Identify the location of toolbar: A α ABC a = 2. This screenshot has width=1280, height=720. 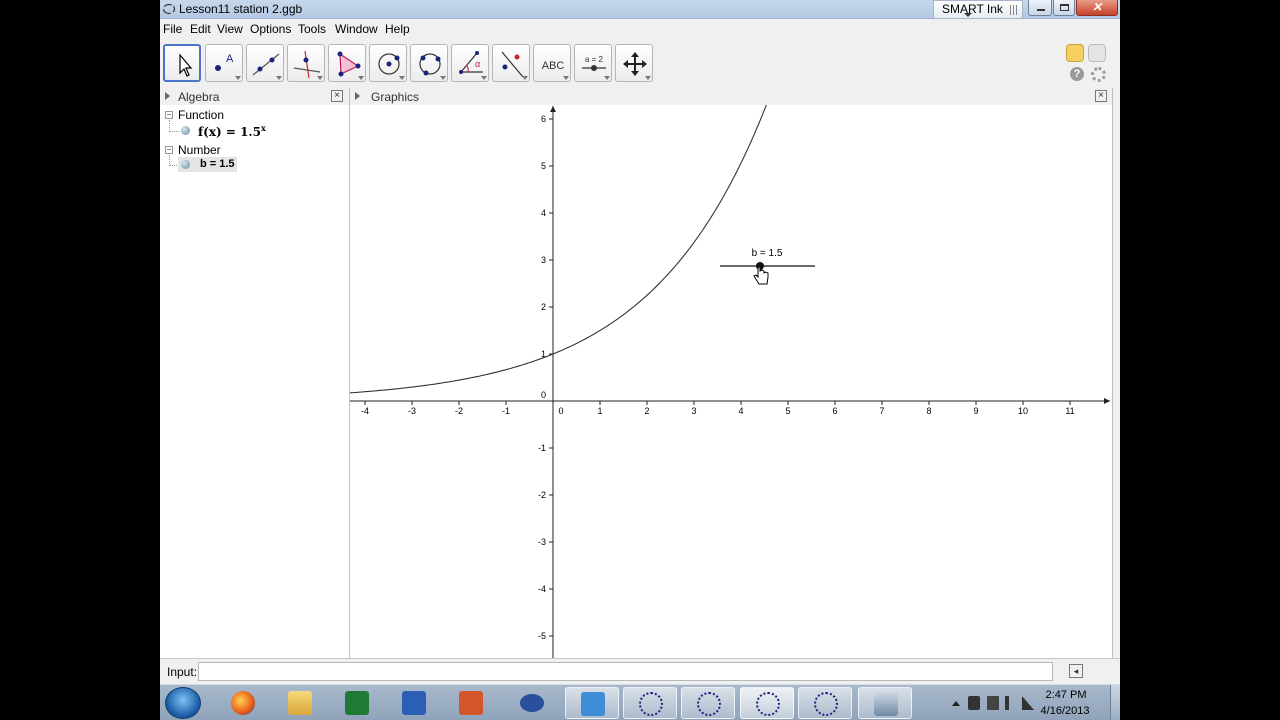
(640, 64).